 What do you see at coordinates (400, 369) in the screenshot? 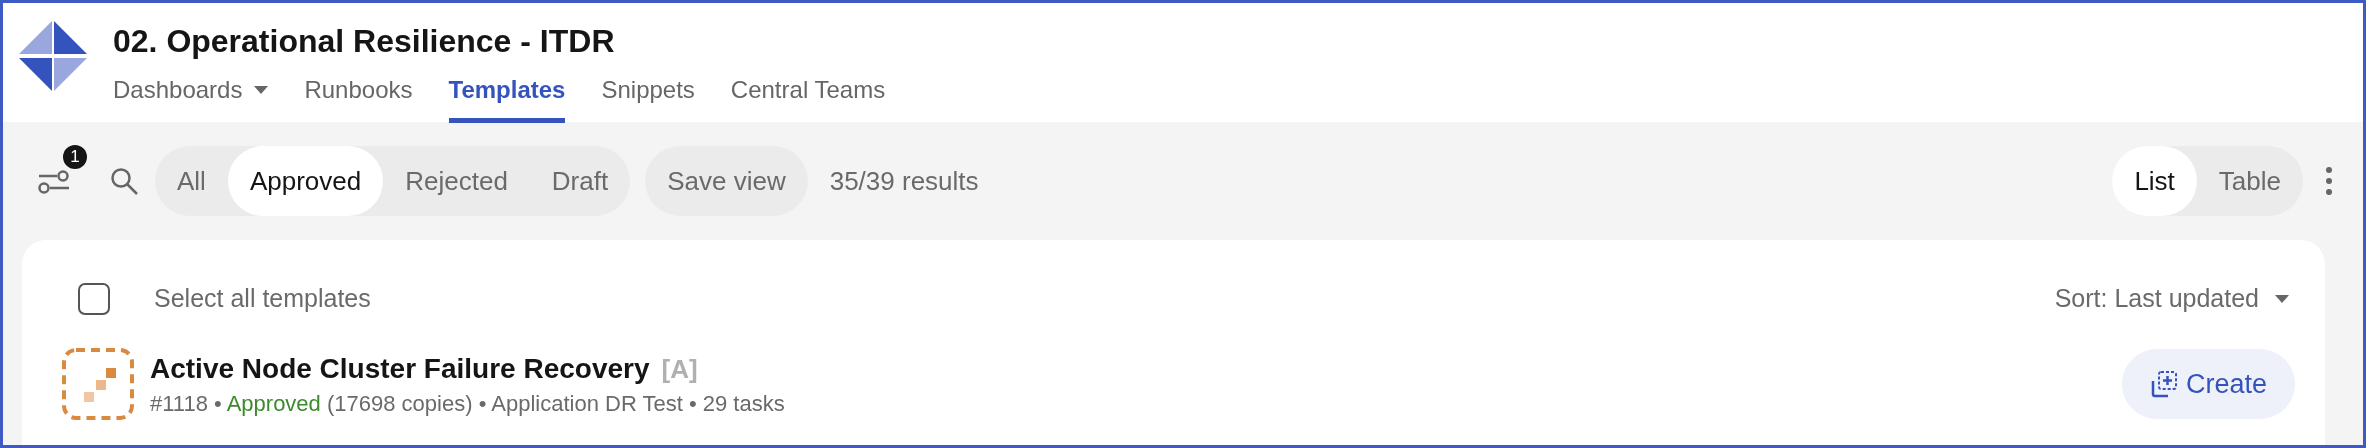
I see `template-title: Active Node Cluster Failure Recovery` at bounding box center [400, 369].